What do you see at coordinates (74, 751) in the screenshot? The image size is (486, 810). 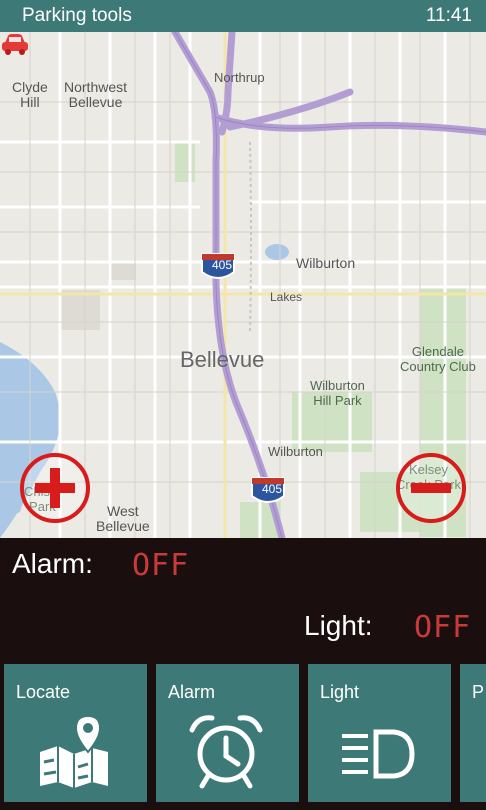 I see `map-marker-icon` at bounding box center [74, 751].